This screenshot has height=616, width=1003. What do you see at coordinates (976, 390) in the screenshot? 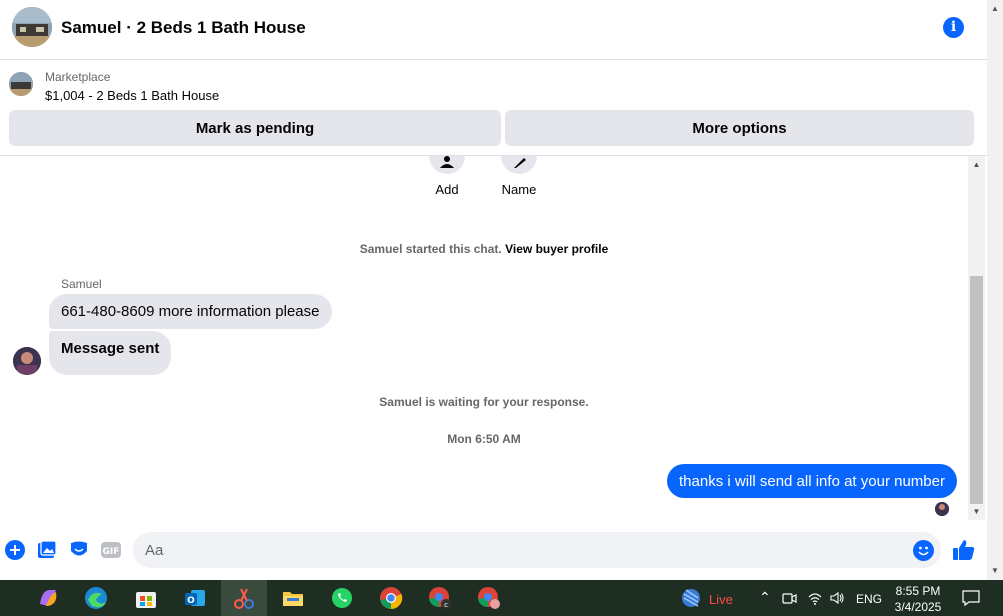
I see `scrollbar-thumb` at bounding box center [976, 390].